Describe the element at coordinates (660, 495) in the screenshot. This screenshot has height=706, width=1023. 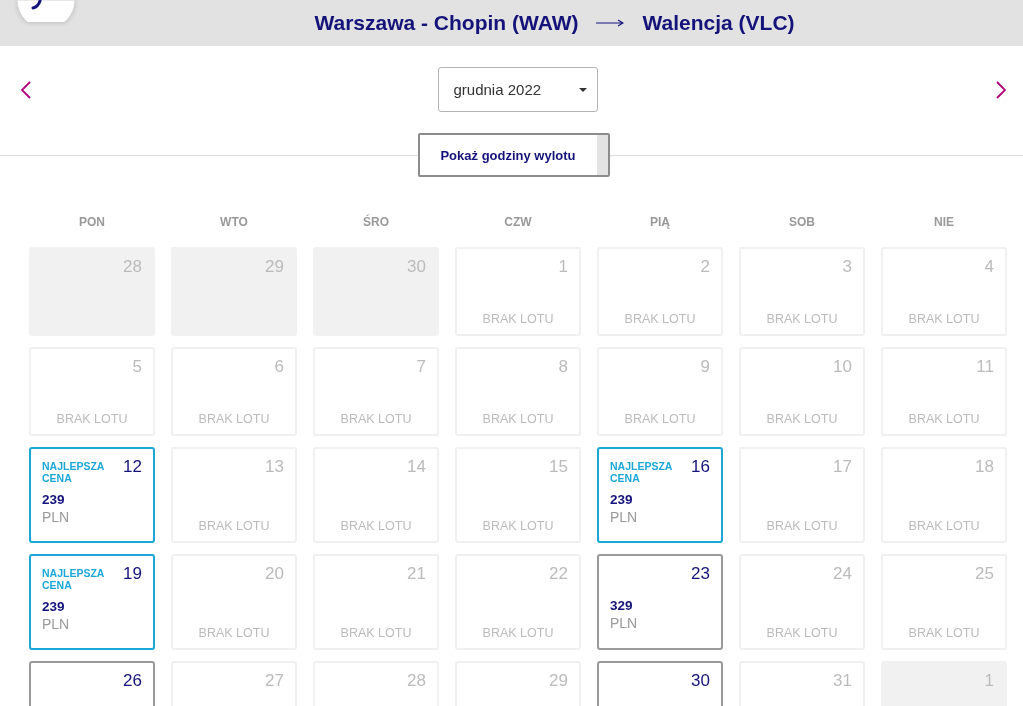
I see `day-cell: NAJLEPSZA CENA 16 239 PLN` at that location.